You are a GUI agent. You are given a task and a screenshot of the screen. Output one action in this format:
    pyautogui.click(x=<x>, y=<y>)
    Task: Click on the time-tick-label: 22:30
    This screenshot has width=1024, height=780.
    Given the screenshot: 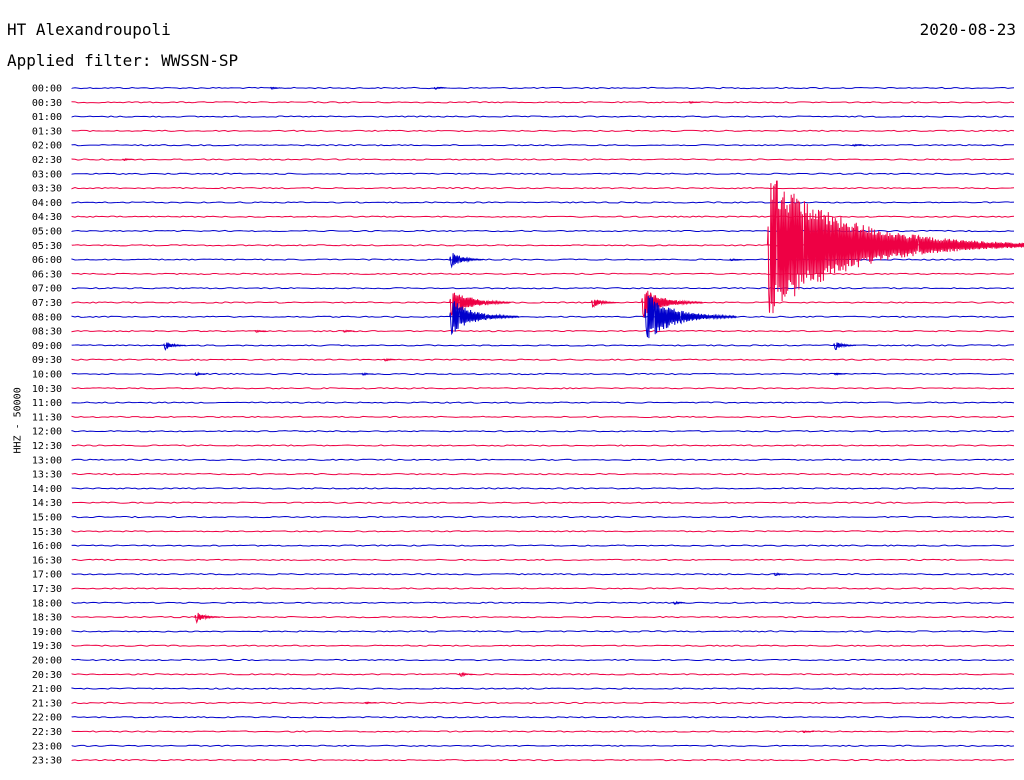 What is the action you would take?
    pyautogui.click(x=47, y=732)
    